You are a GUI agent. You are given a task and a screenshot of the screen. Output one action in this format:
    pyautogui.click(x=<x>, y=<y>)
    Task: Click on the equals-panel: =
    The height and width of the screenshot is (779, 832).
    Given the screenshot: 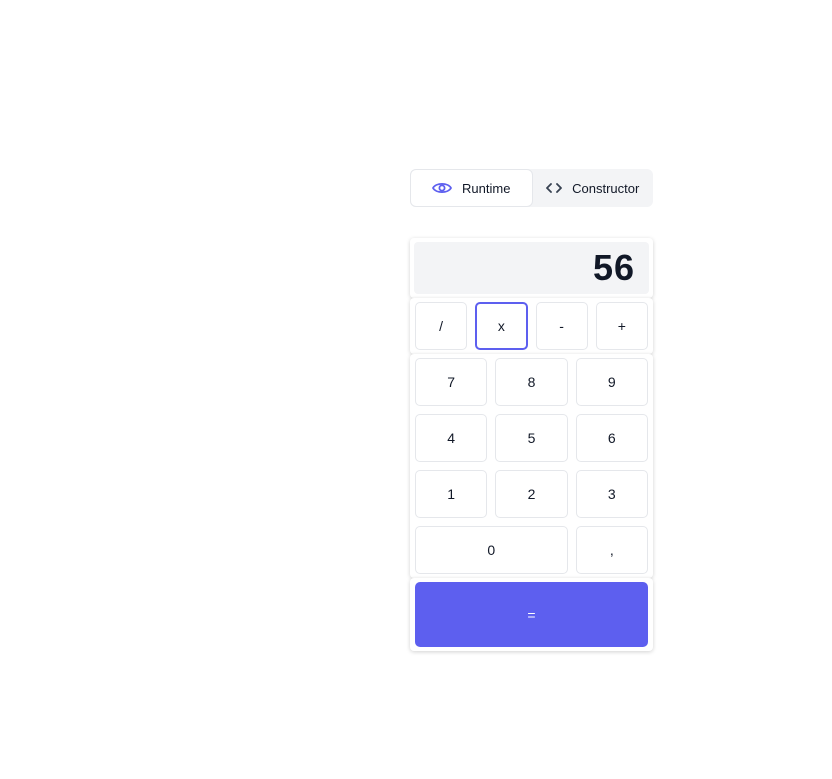 What is the action you would take?
    pyautogui.click(x=531, y=614)
    